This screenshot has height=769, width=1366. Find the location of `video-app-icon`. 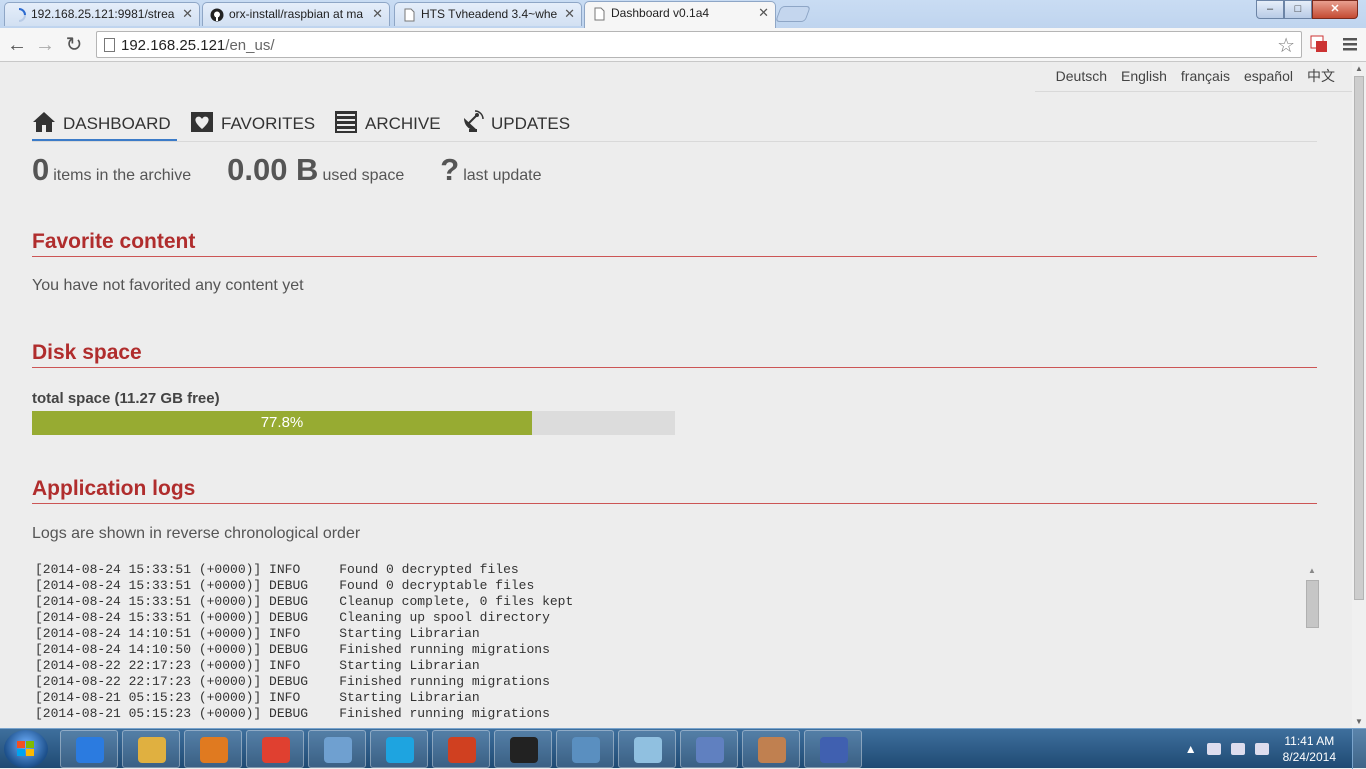

video-app-icon is located at coordinates (462, 750).